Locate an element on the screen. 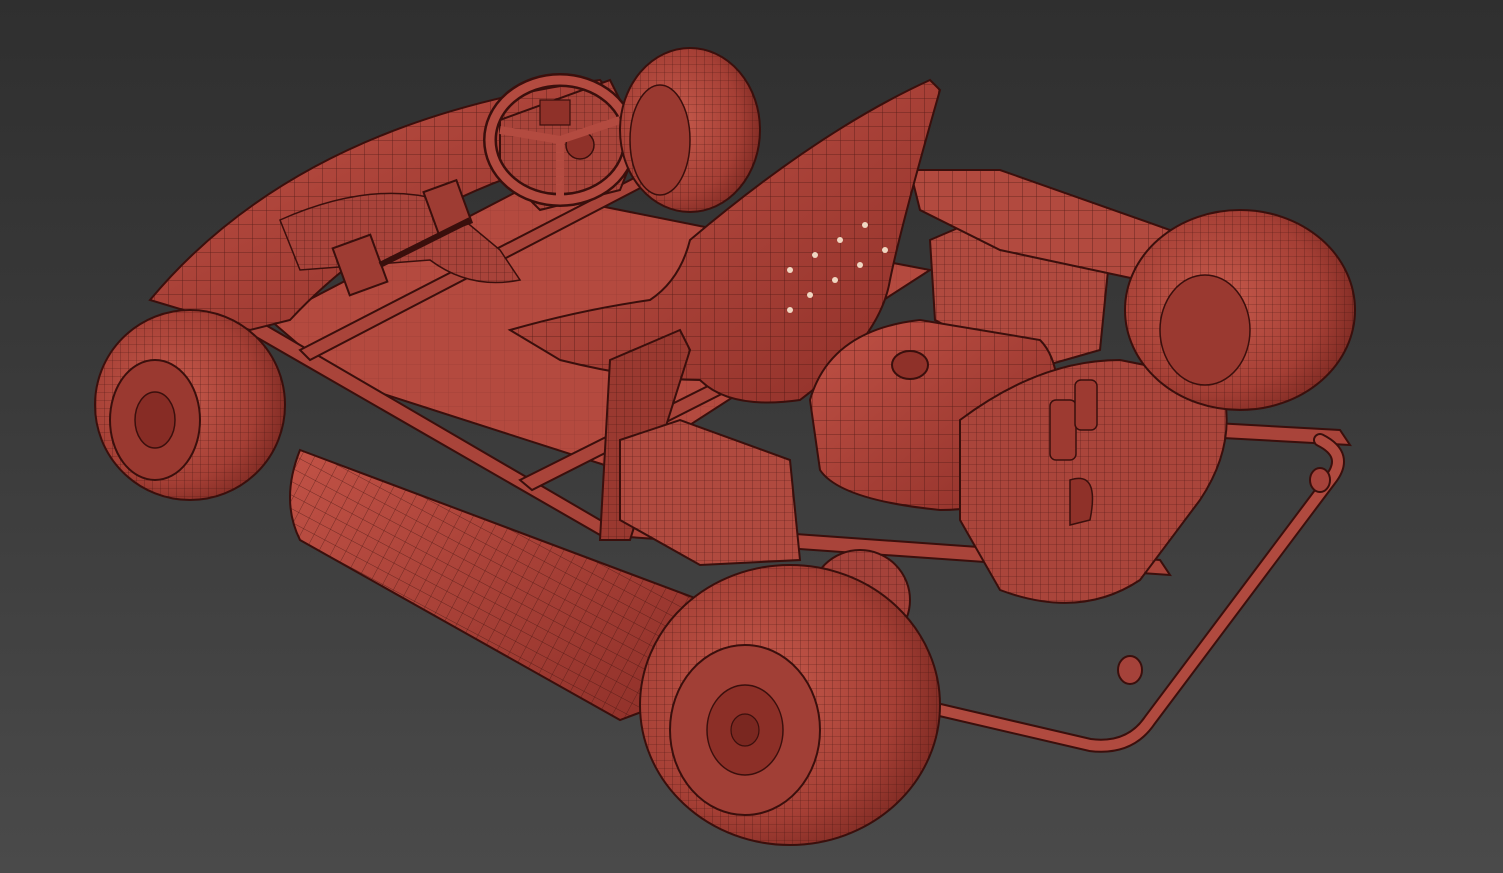 The height and width of the screenshot is (873, 1503). front-left-wheel is located at coordinates (190, 405).